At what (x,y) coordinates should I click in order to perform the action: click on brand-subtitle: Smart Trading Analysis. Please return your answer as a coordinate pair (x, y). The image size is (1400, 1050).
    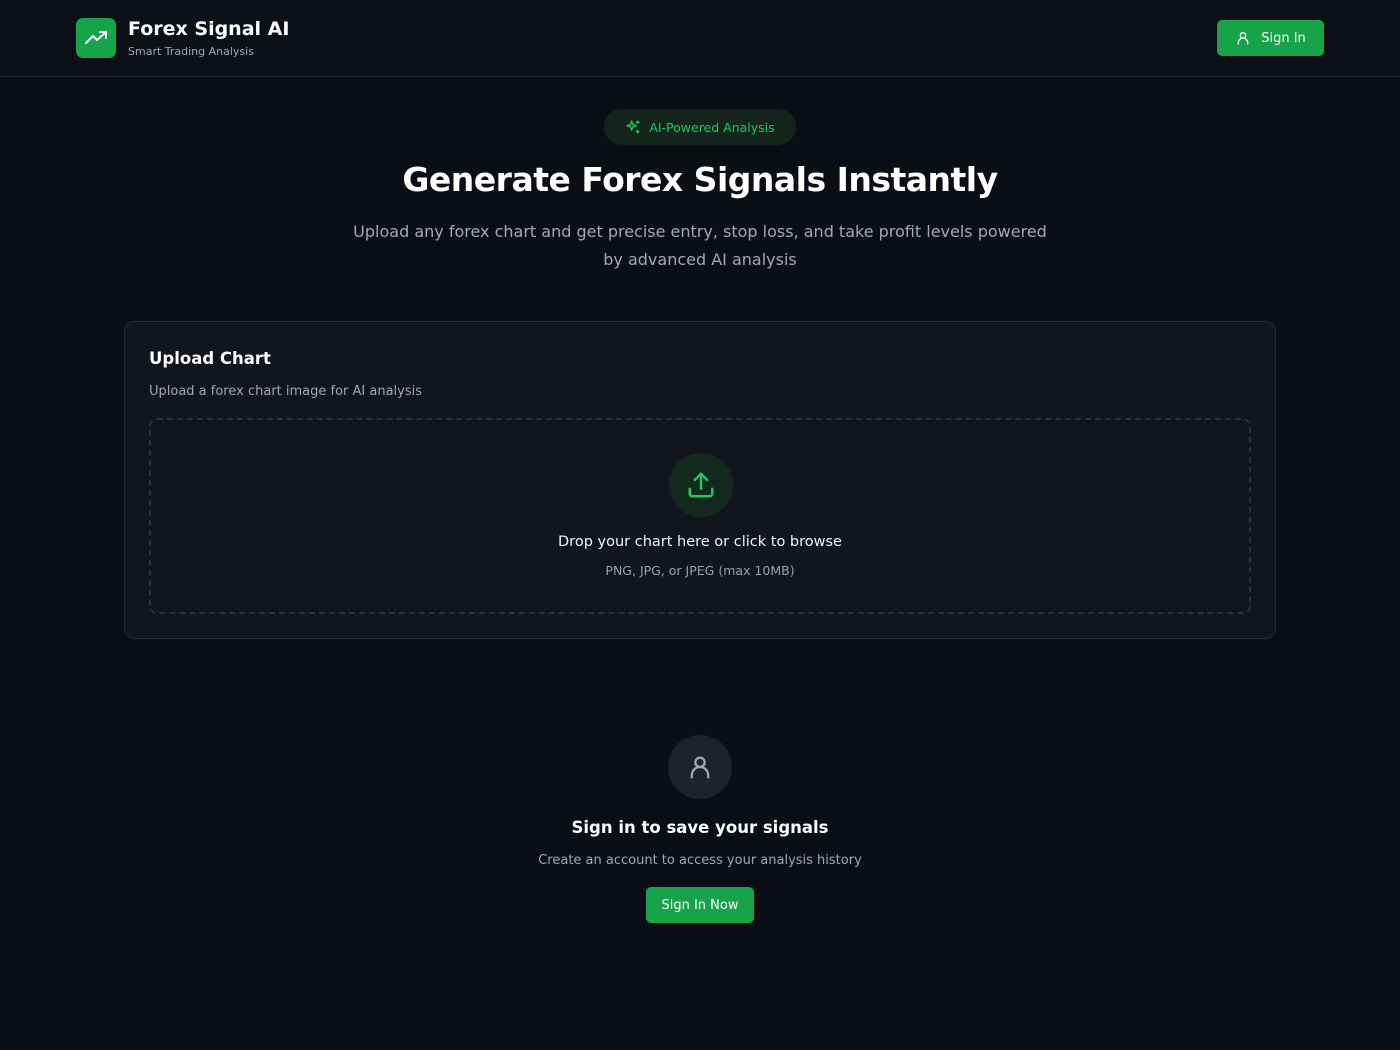
    Looking at the image, I should click on (191, 51).